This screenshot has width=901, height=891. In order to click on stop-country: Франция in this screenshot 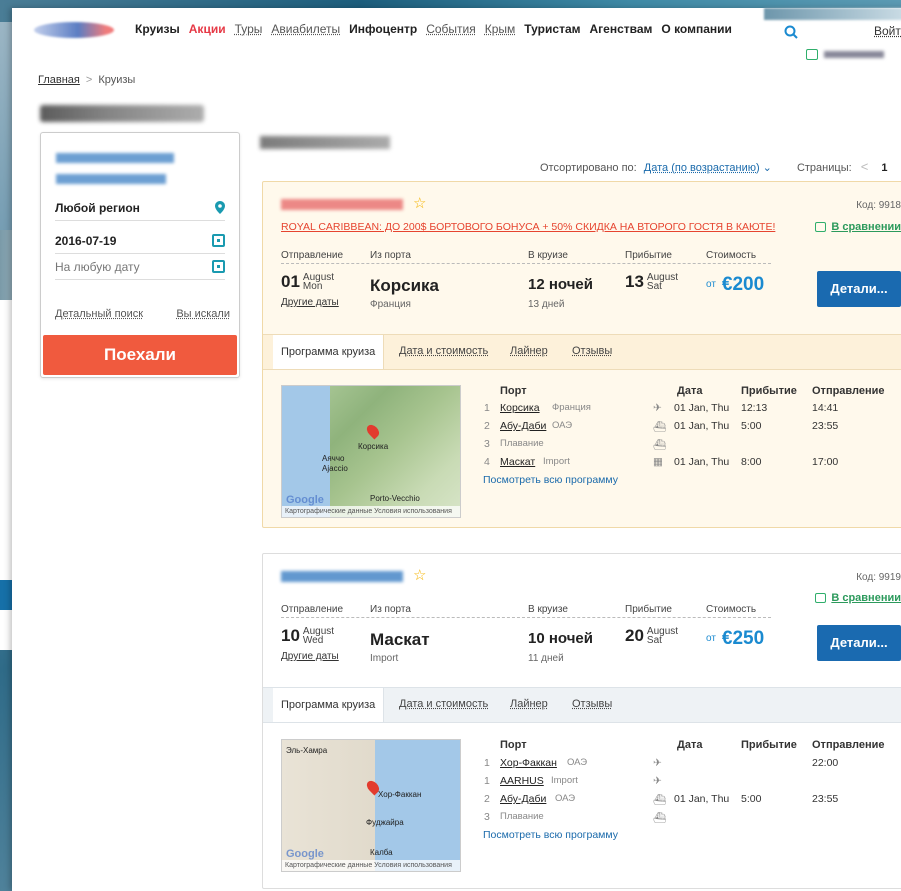, I will do `click(571, 407)`.